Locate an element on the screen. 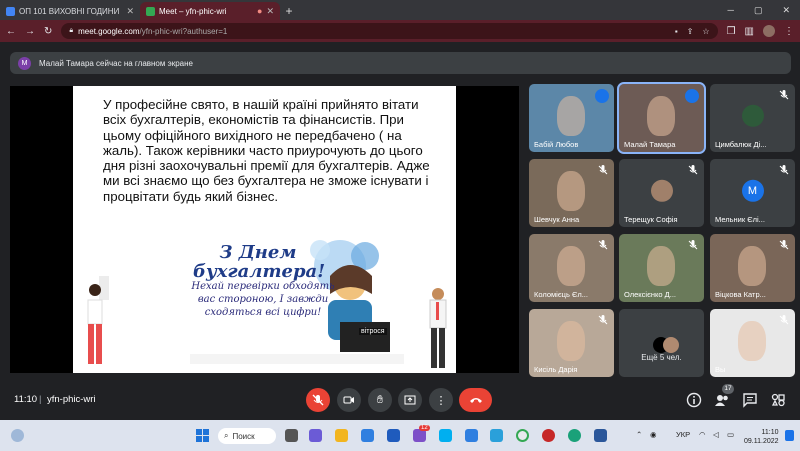  participant-tile: Шевчук Анна is located at coordinates (571, 193).